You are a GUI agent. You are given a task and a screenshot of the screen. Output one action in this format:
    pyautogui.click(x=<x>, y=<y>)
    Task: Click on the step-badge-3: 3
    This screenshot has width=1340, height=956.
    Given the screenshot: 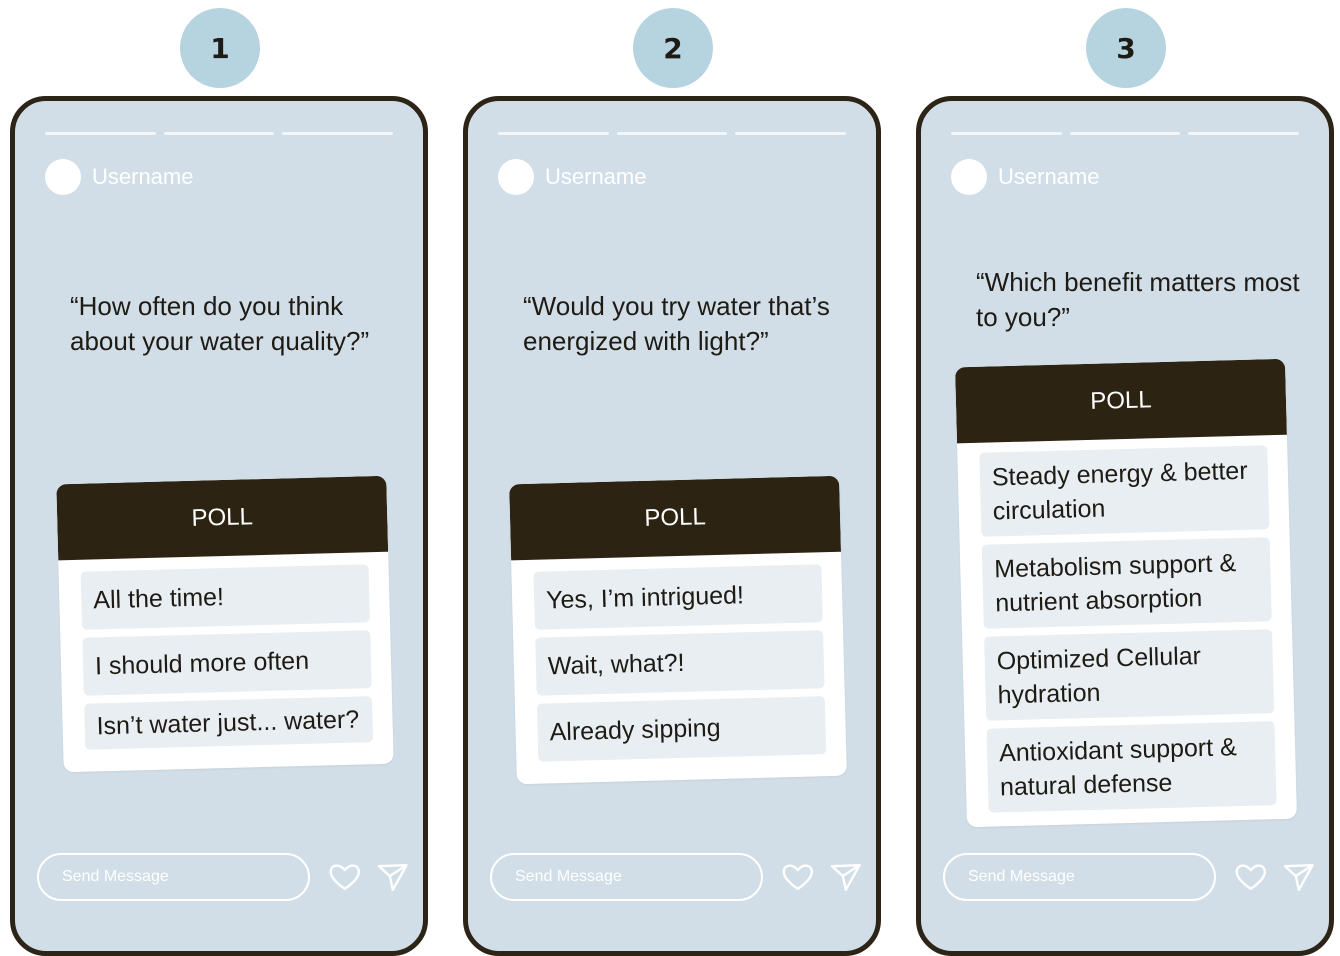 What is the action you would take?
    pyautogui.click(x=1126, y=48)
    